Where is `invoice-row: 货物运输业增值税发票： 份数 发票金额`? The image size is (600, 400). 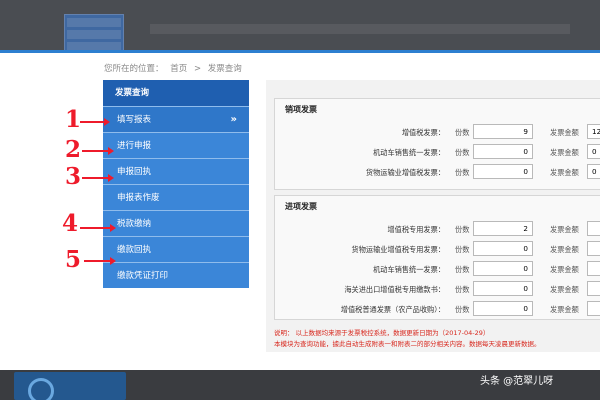 invoice-row: 货物运输业增值税发票： 份数 发票金额 is located at coordinates (437, 172).